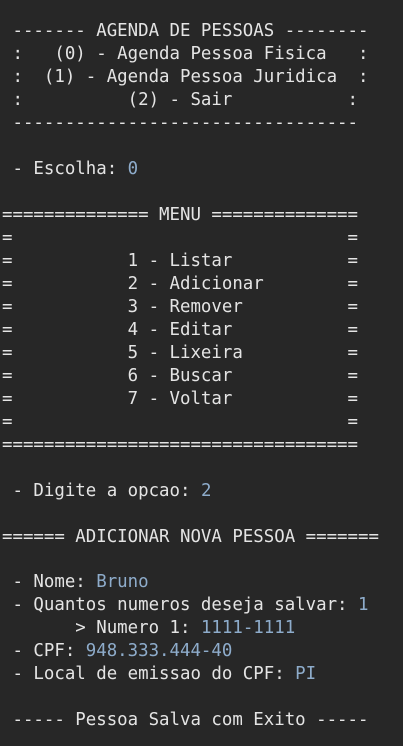 This screenshot has height=746, width=403. I want to click on menu-item-buscar: = 6 - Buscar =, so click(180, 376).